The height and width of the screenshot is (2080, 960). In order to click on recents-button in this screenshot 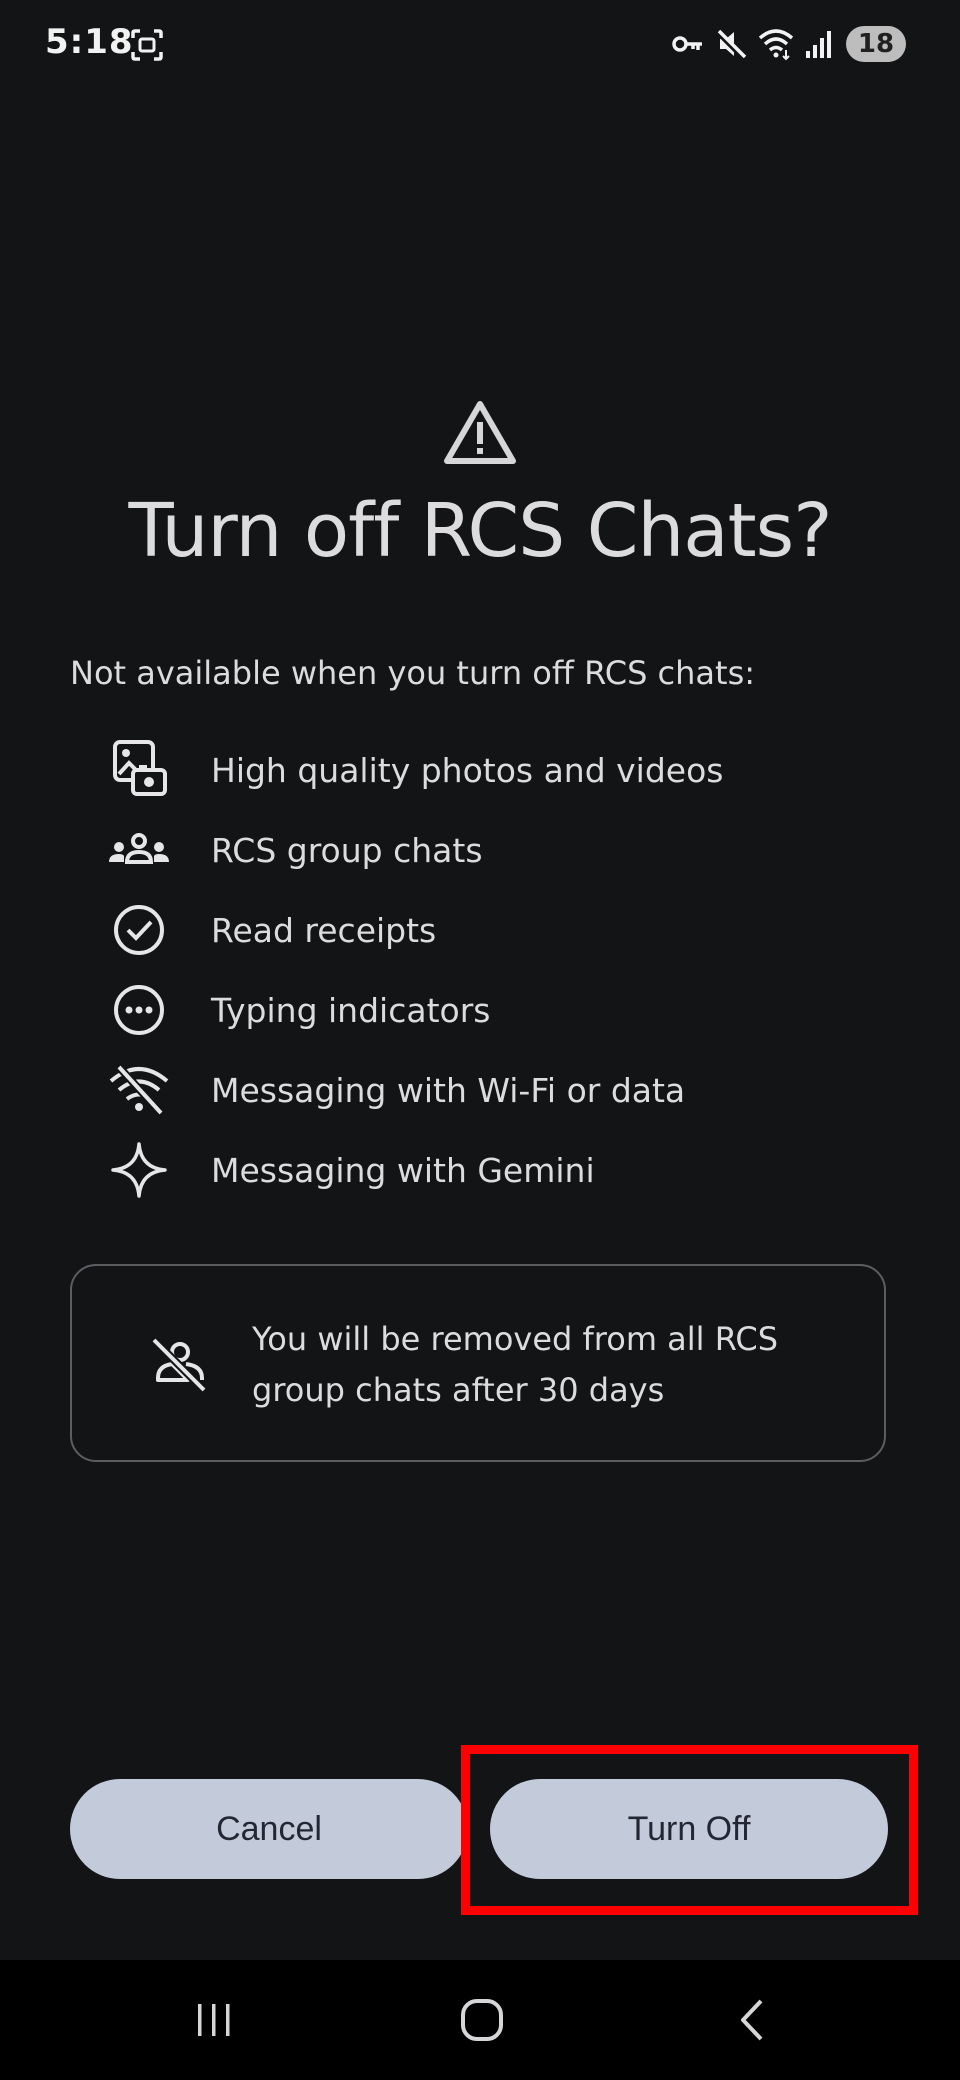, I will do `click(214, 2020)`.